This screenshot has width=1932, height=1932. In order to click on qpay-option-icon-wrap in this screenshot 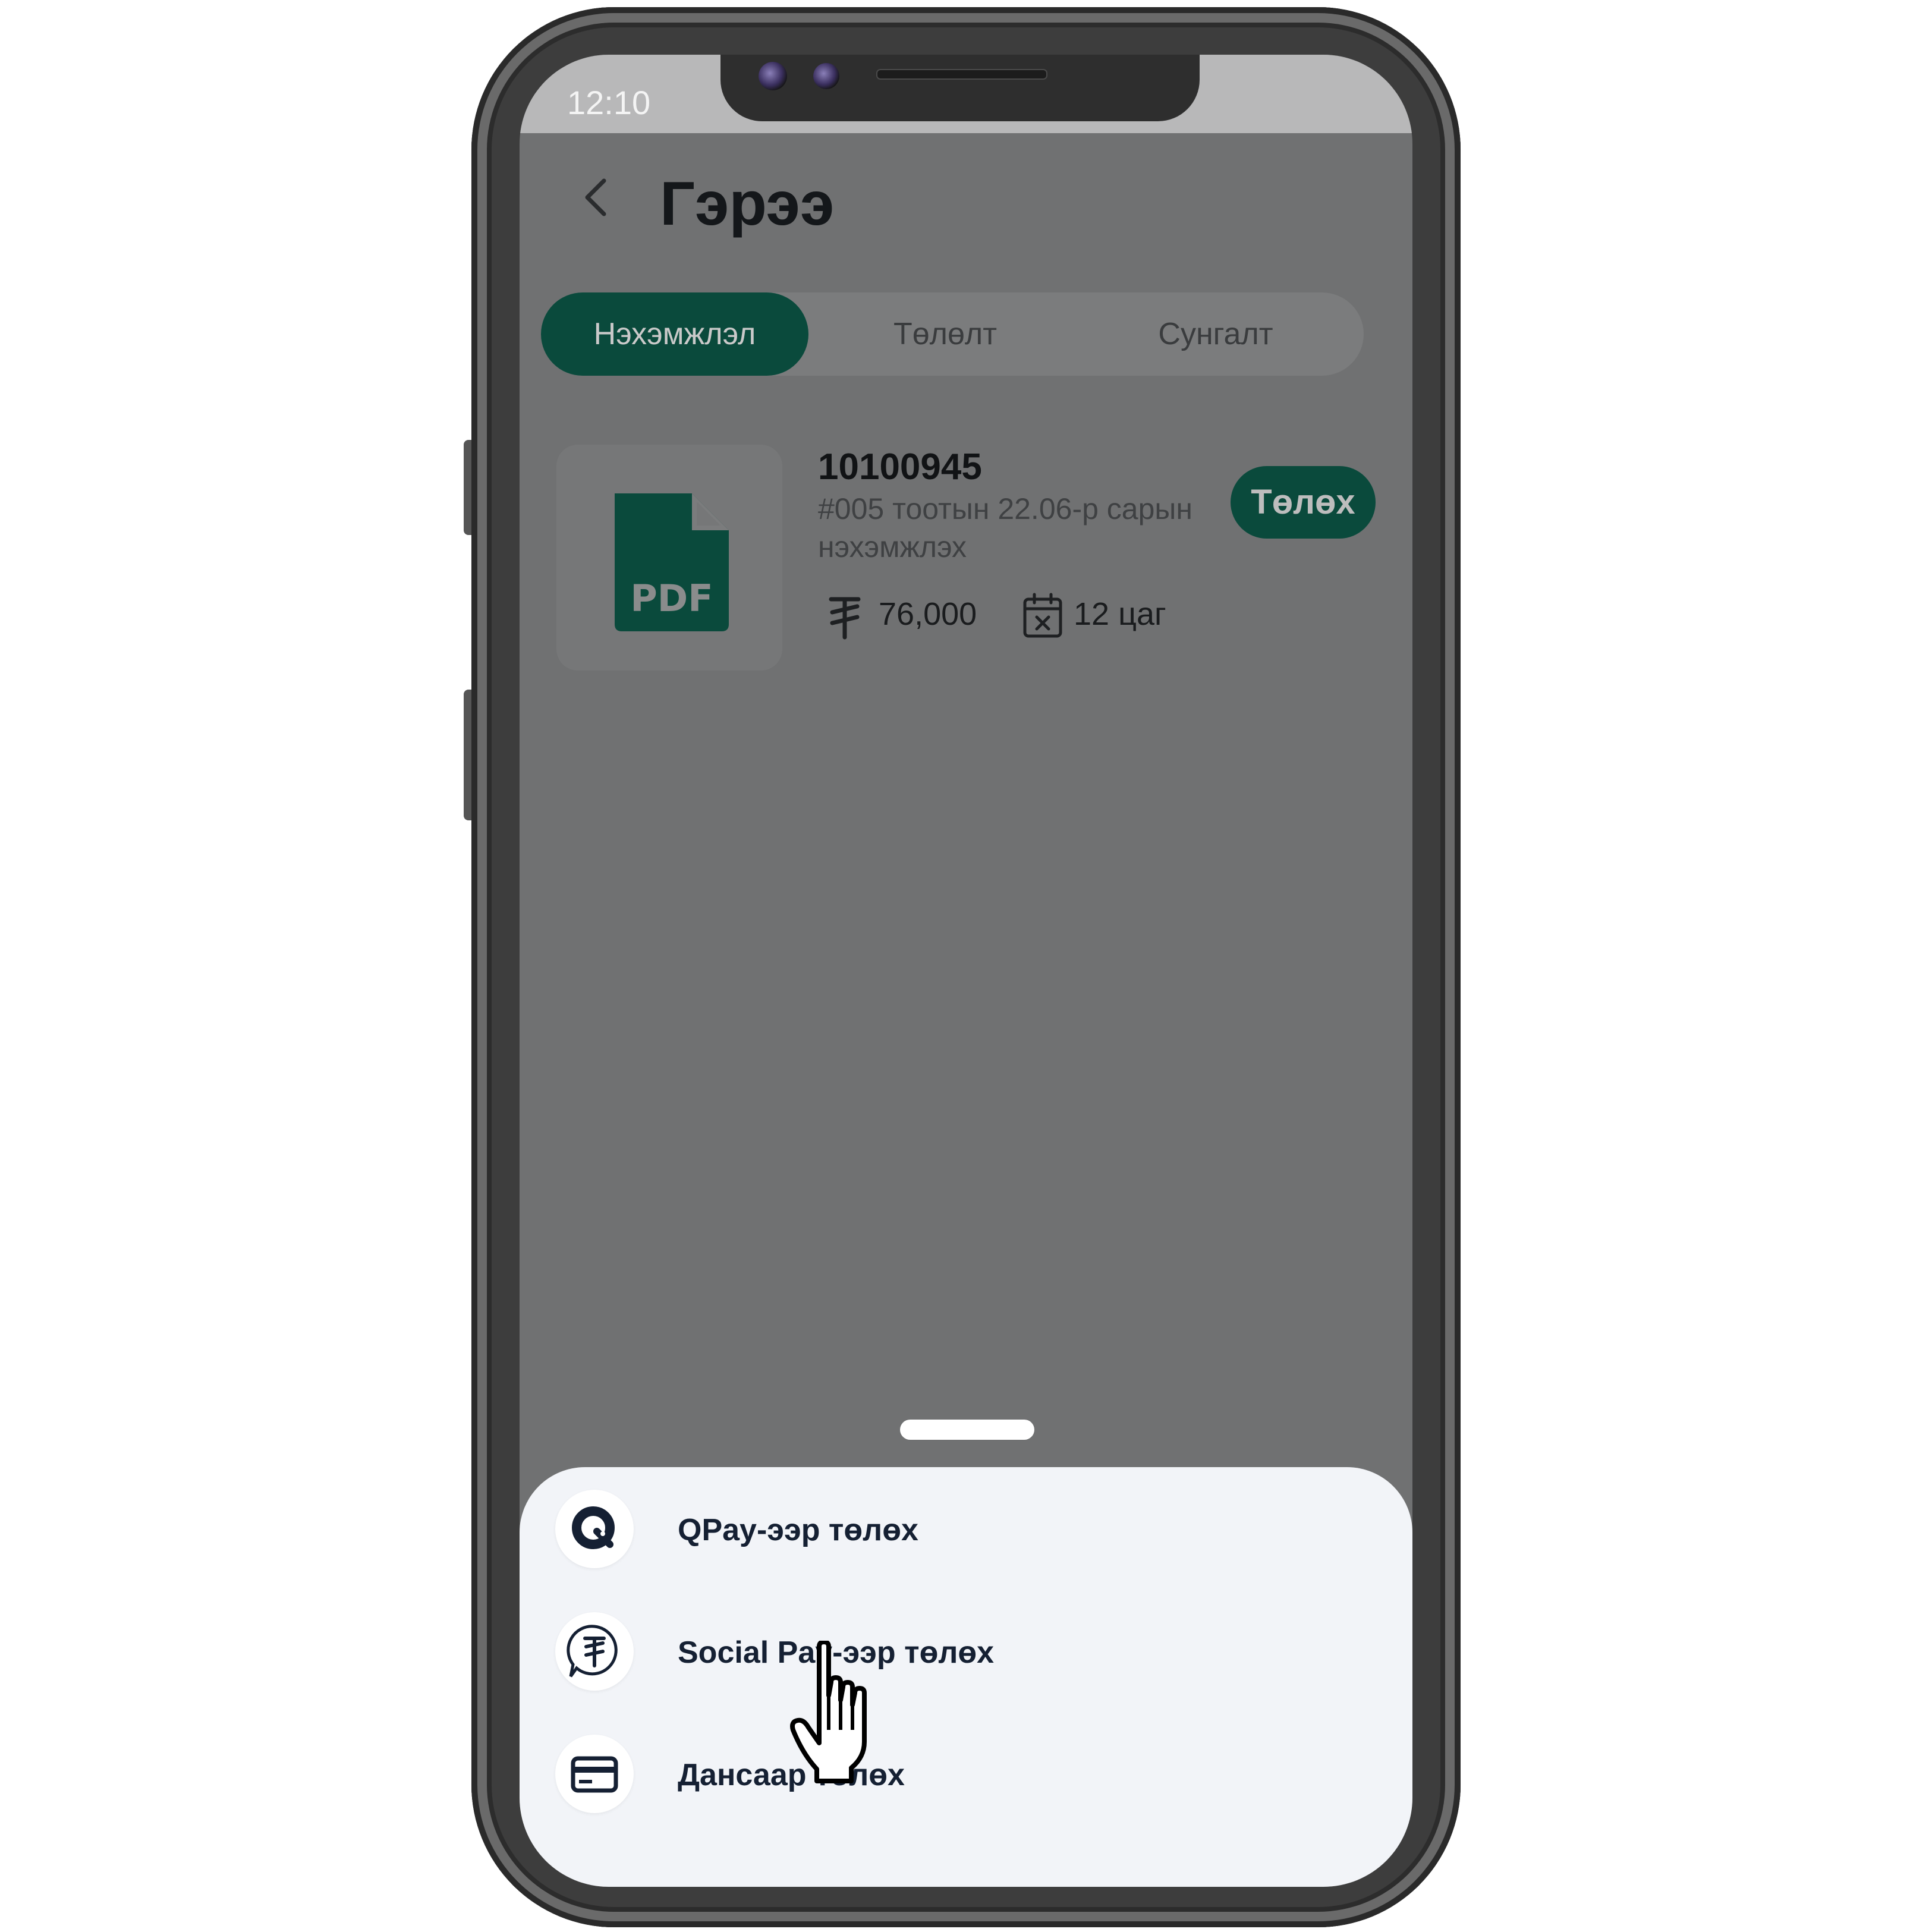, I will do `click(594, 1529)`.